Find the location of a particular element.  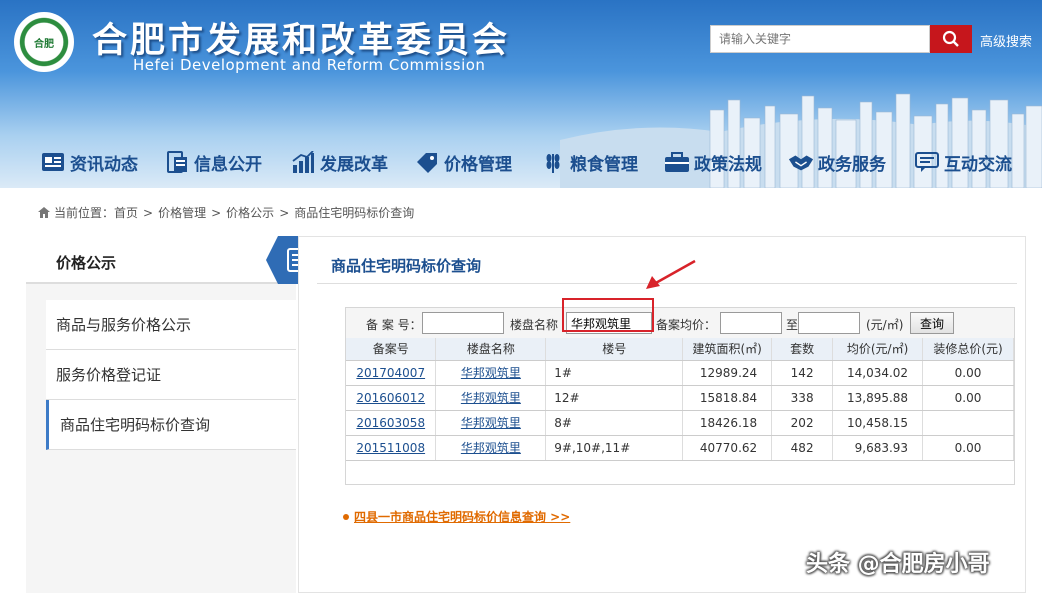

sidebar-item-housing-price-query: 商品住宅明码标价查询 is located at coordinates (171, 425).